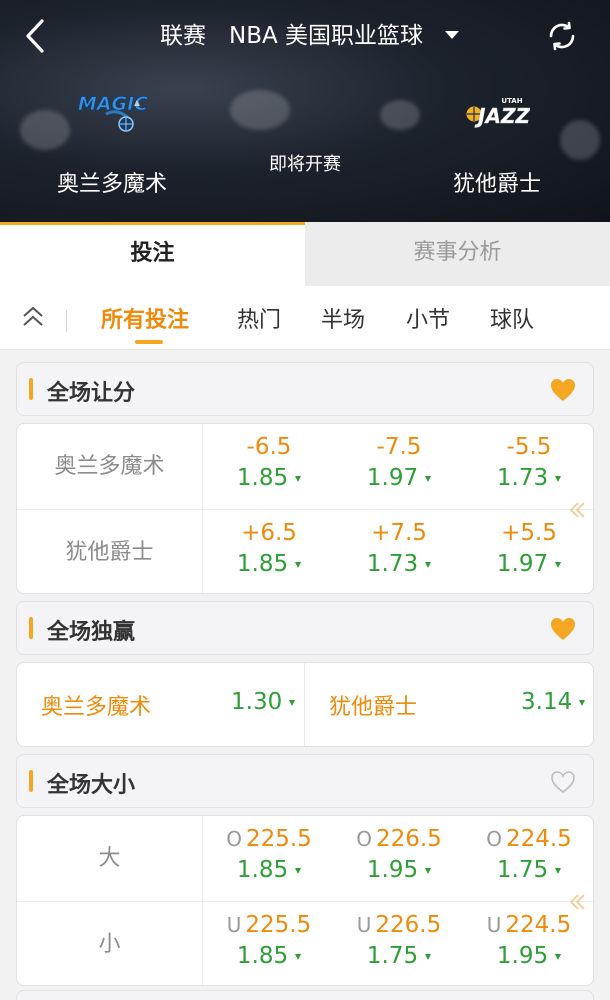 The height and width of the screenshot is (1000, 610). What do you see at coordinates (91, 785) in the screenshot?
I see `section-title: 全场大小` at bounding box center [91, 785].